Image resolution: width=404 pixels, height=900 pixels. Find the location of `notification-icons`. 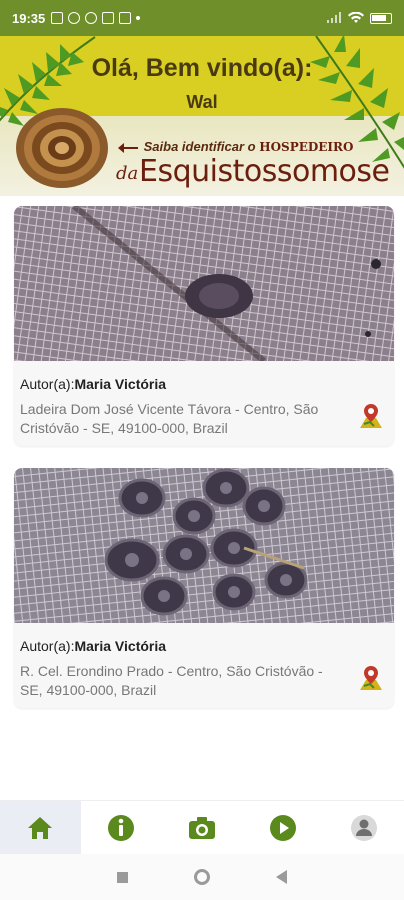

notification-icons is located at coordinates (96, 18).